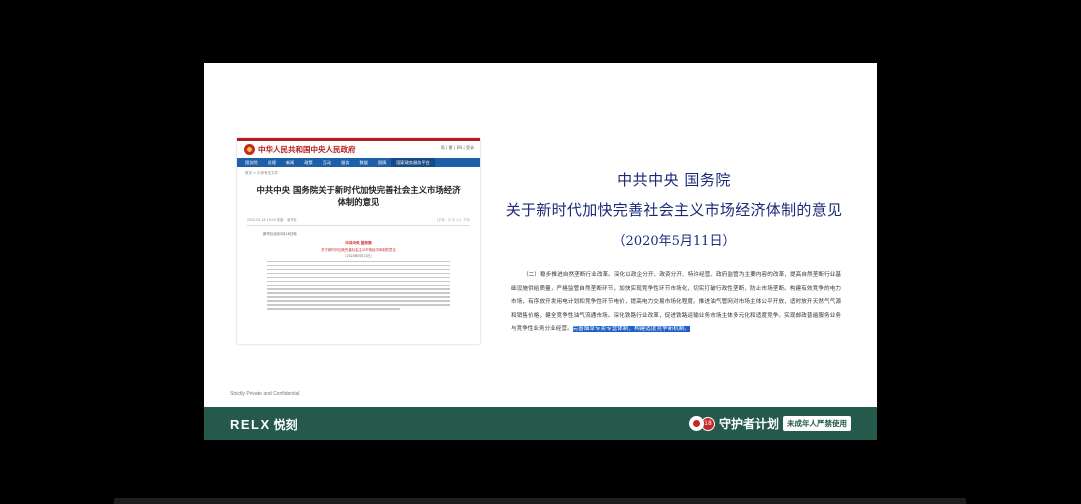 The width and height of the screenshot is (1081, 504). I want to click on webpage-nav-bar: 国务院 总理 新闻 政策 互动 服务 数据 国情 国家政务服务平台, so click(358, 162).